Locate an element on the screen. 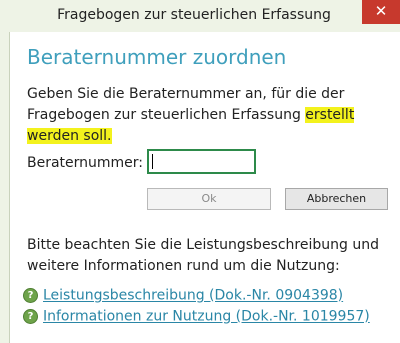 The height and width of the screenshot is (343, 400). text-caret is located at coordinates (152, 161).